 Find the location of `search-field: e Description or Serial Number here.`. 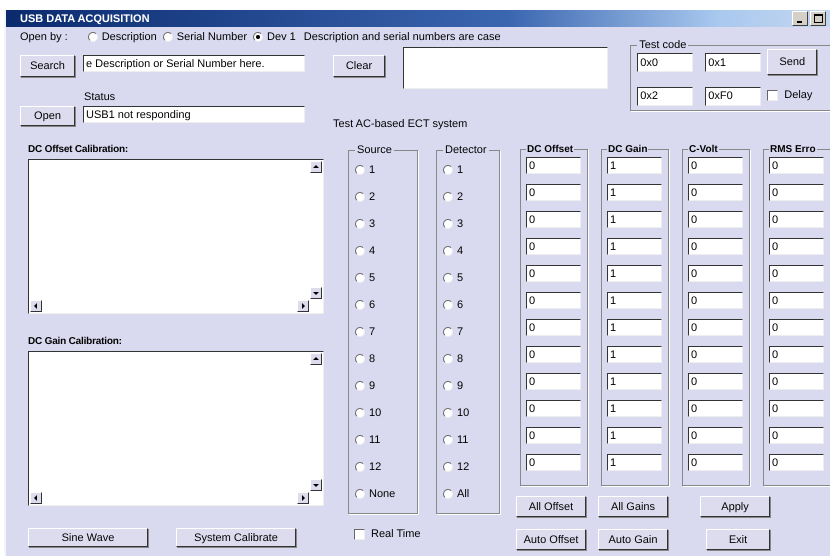

search-field: e Description or Serial Number here. is located at coordinates (194, 63).